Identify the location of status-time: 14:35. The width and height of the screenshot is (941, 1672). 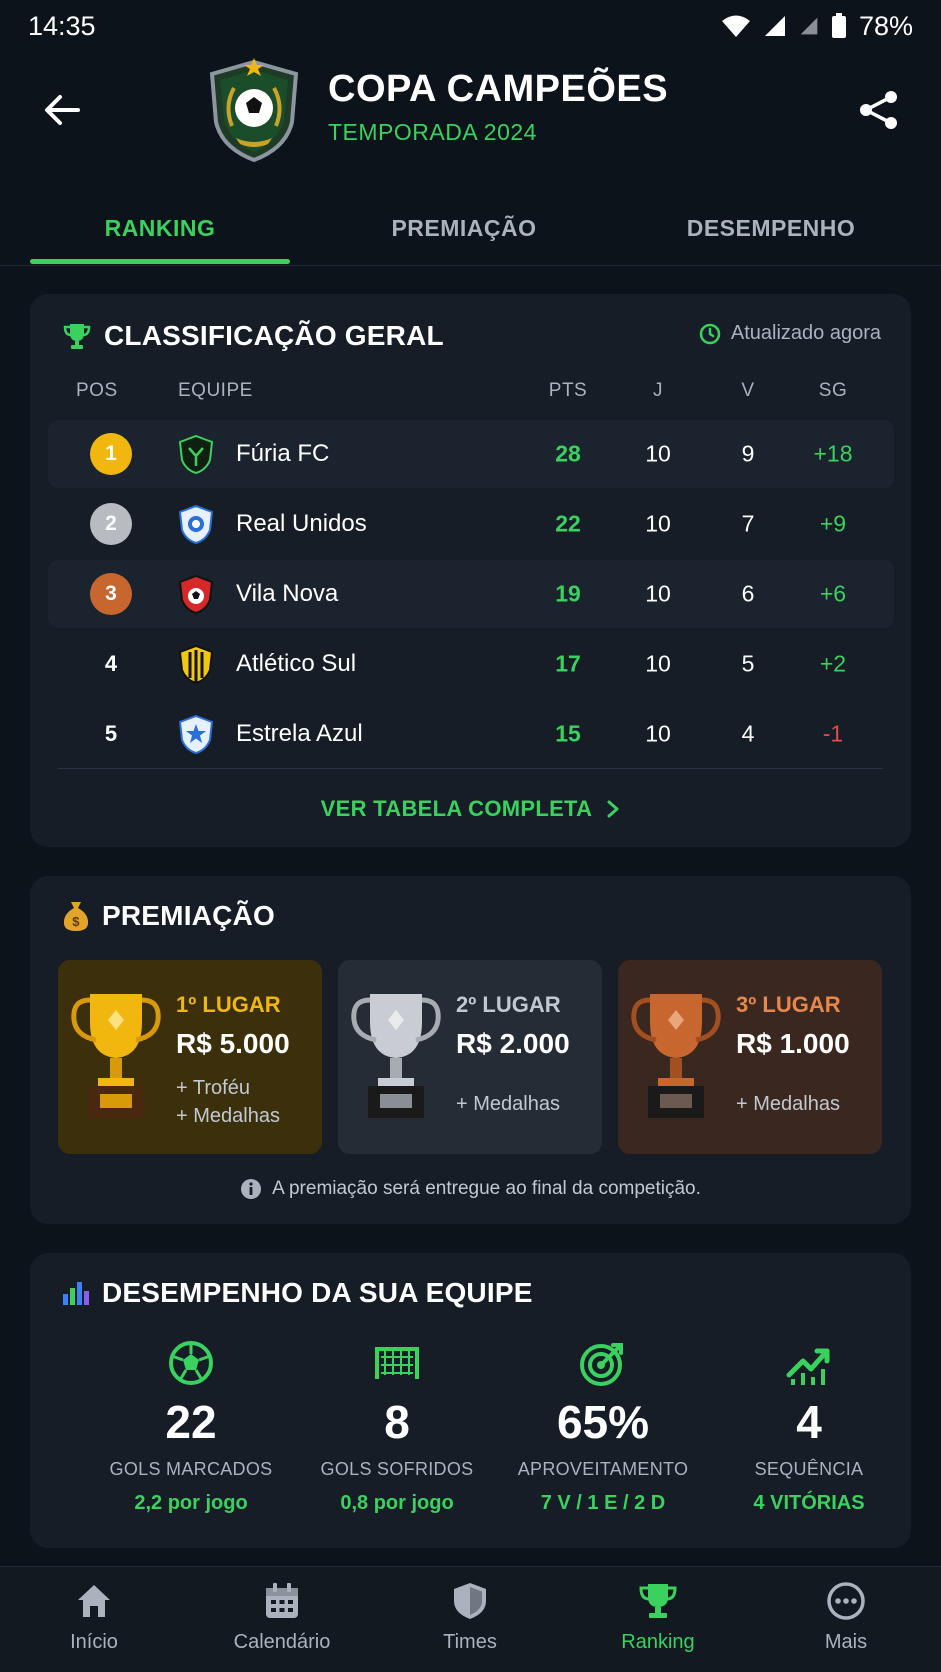
(62, 25).